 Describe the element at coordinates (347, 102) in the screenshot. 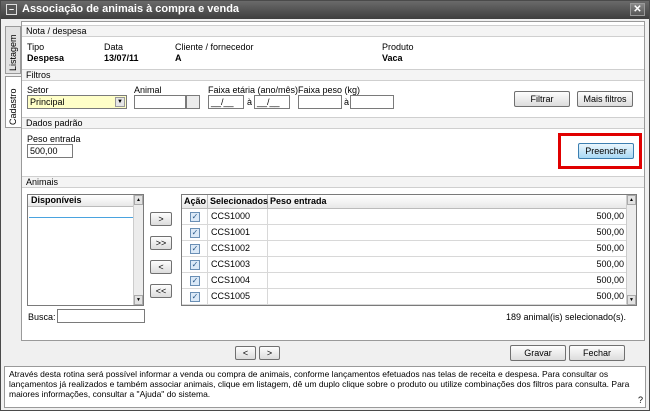

I see `faixa-peso-sep: à` at that location.